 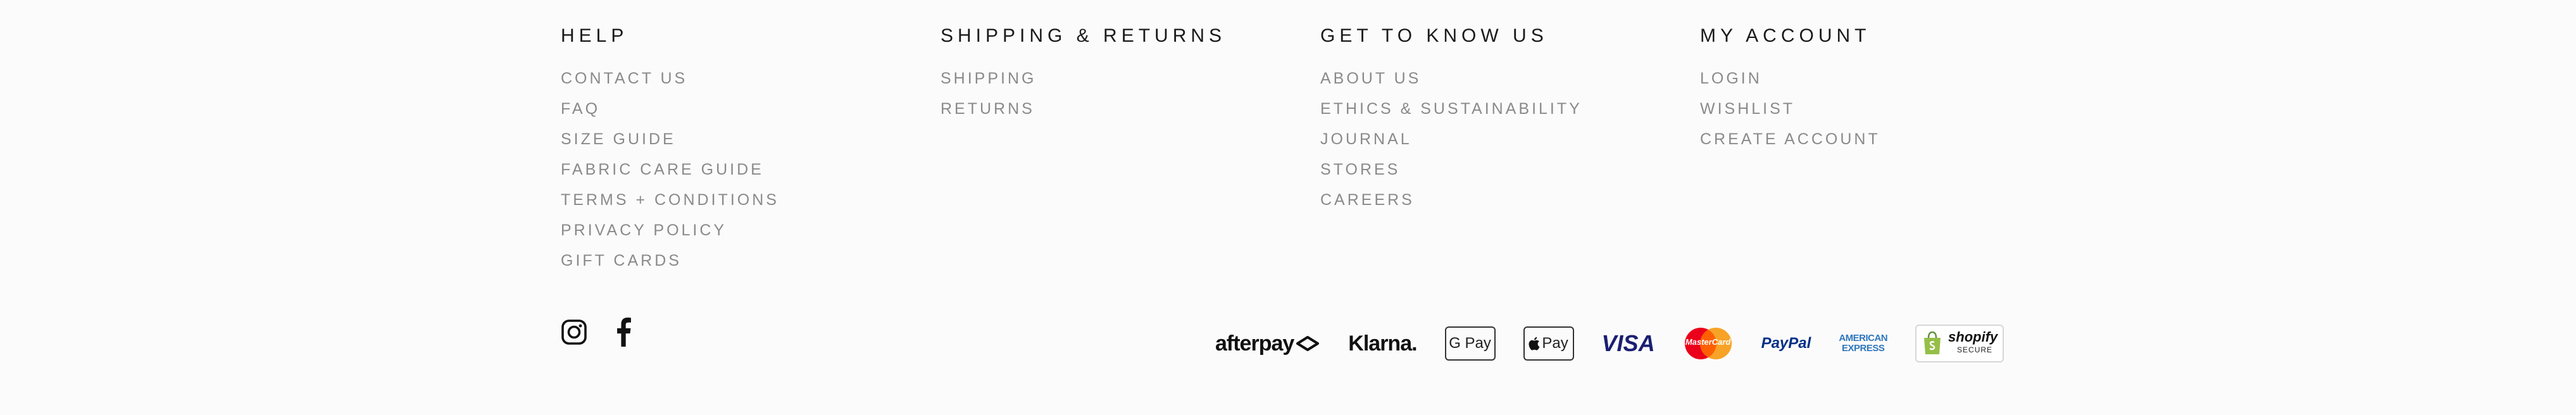 I want to click on link-wishlist: WISHLIST, so click(x=1747, y=109).